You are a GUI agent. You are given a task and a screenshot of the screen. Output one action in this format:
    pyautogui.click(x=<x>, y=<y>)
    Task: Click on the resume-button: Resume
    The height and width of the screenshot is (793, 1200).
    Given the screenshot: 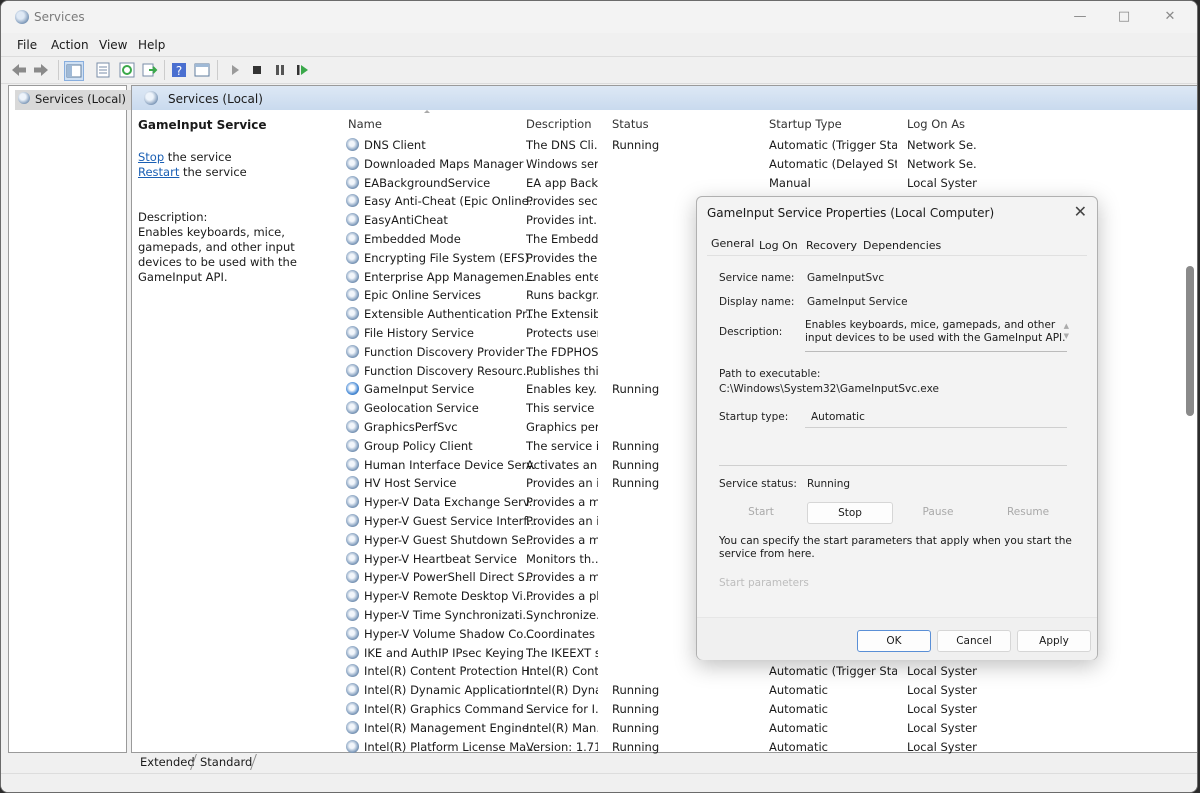 What is the action you would take?
    pyautogui.click(x=1028, y=512)
    